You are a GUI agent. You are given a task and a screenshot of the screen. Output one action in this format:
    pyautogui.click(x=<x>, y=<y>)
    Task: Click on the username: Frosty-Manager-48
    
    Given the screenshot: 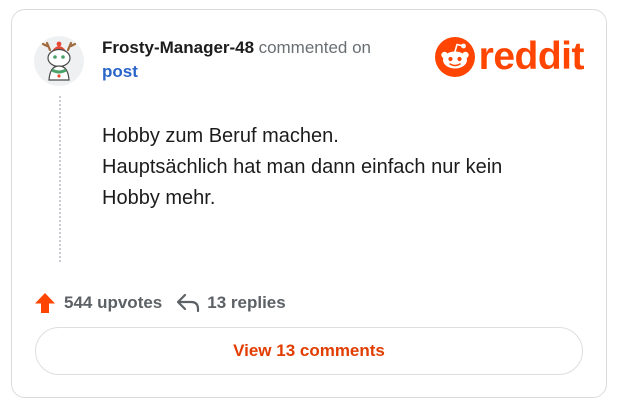 What is the action you would take?
    pyautogui.click(x=178, y=47)
    